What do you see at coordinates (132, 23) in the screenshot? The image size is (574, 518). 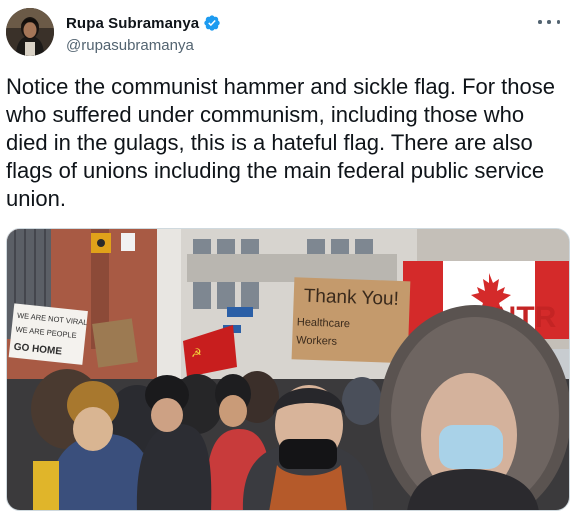 I see `display-name: Rupa Subramanya` at bounding box center [132, 23].